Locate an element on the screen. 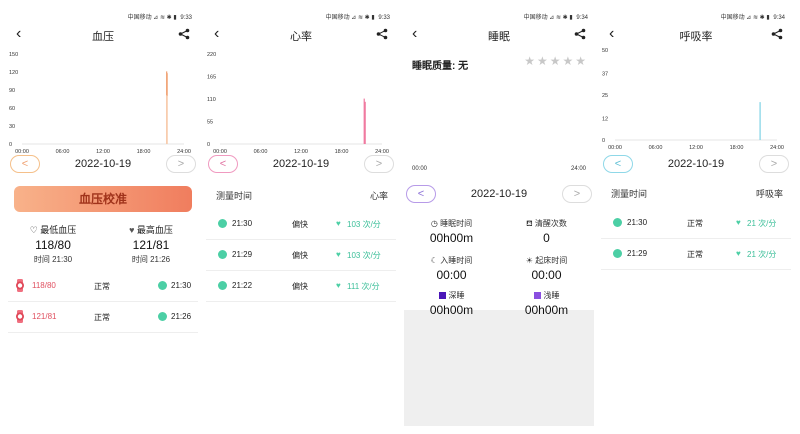 This screenshot has width=800, height=434. deep-sleep-label: 深睡 is located at coordinates (456, 295).